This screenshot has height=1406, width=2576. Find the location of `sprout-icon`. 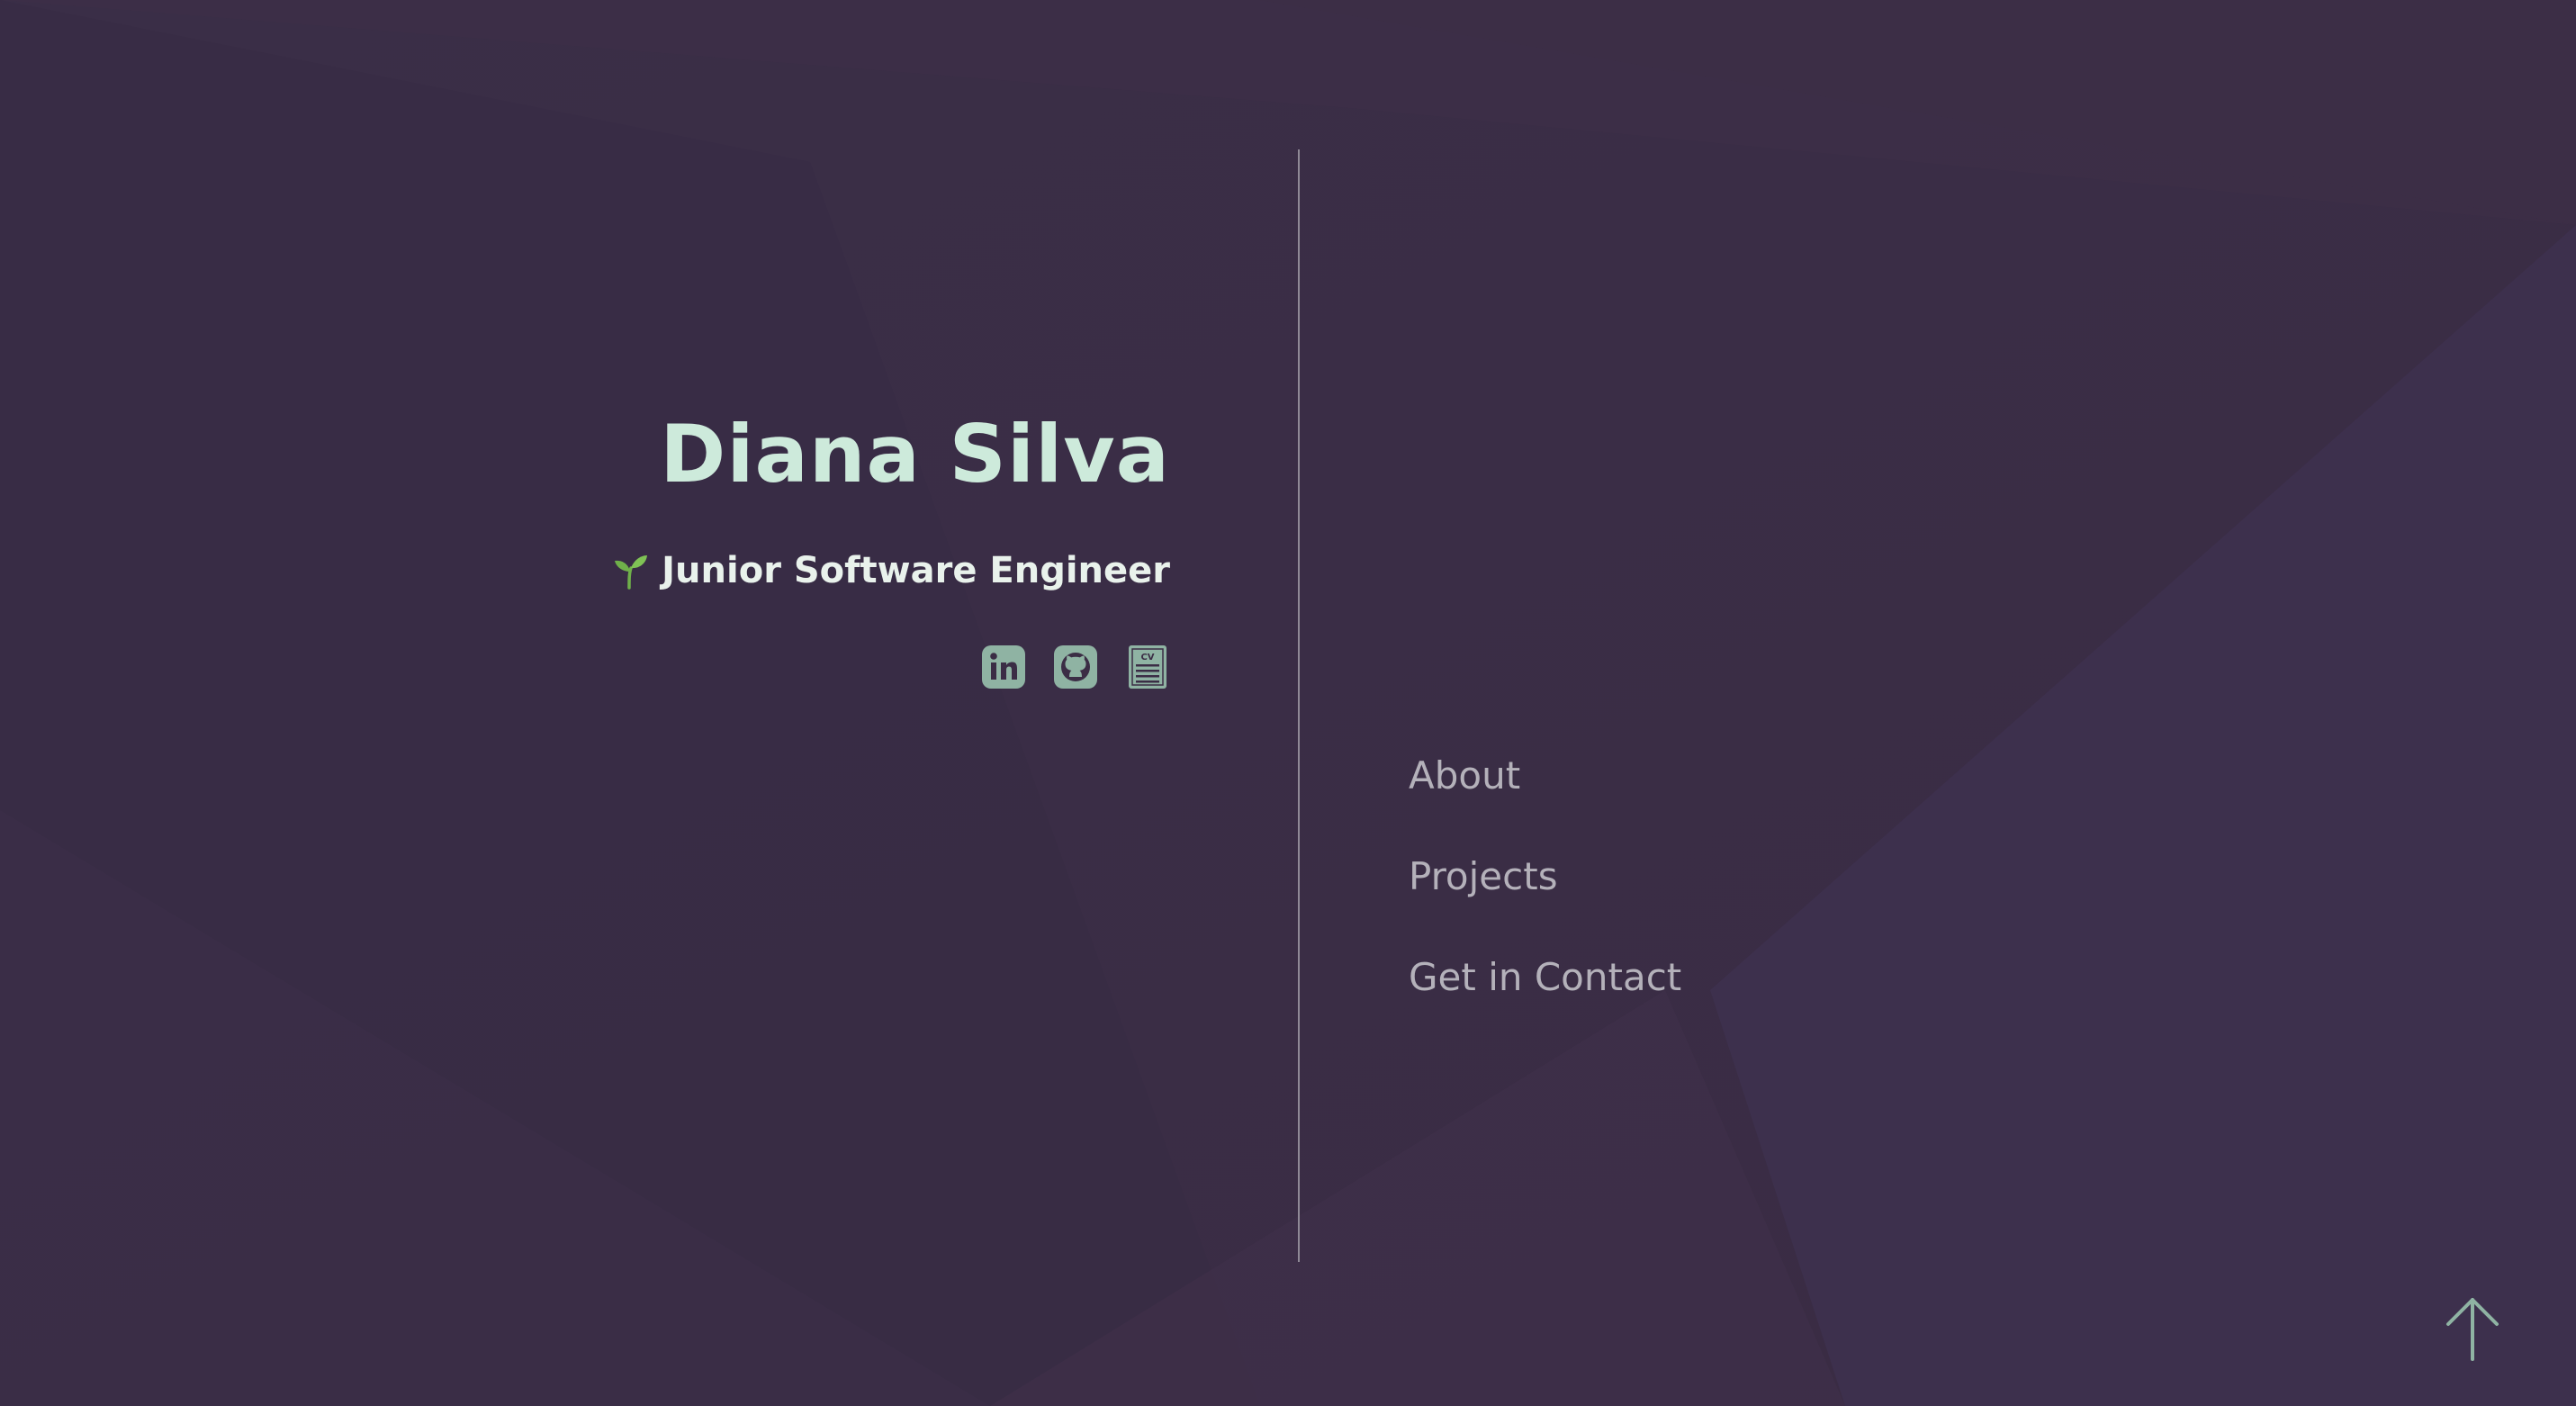

sprout-icon is located at coordinates (631, 572).